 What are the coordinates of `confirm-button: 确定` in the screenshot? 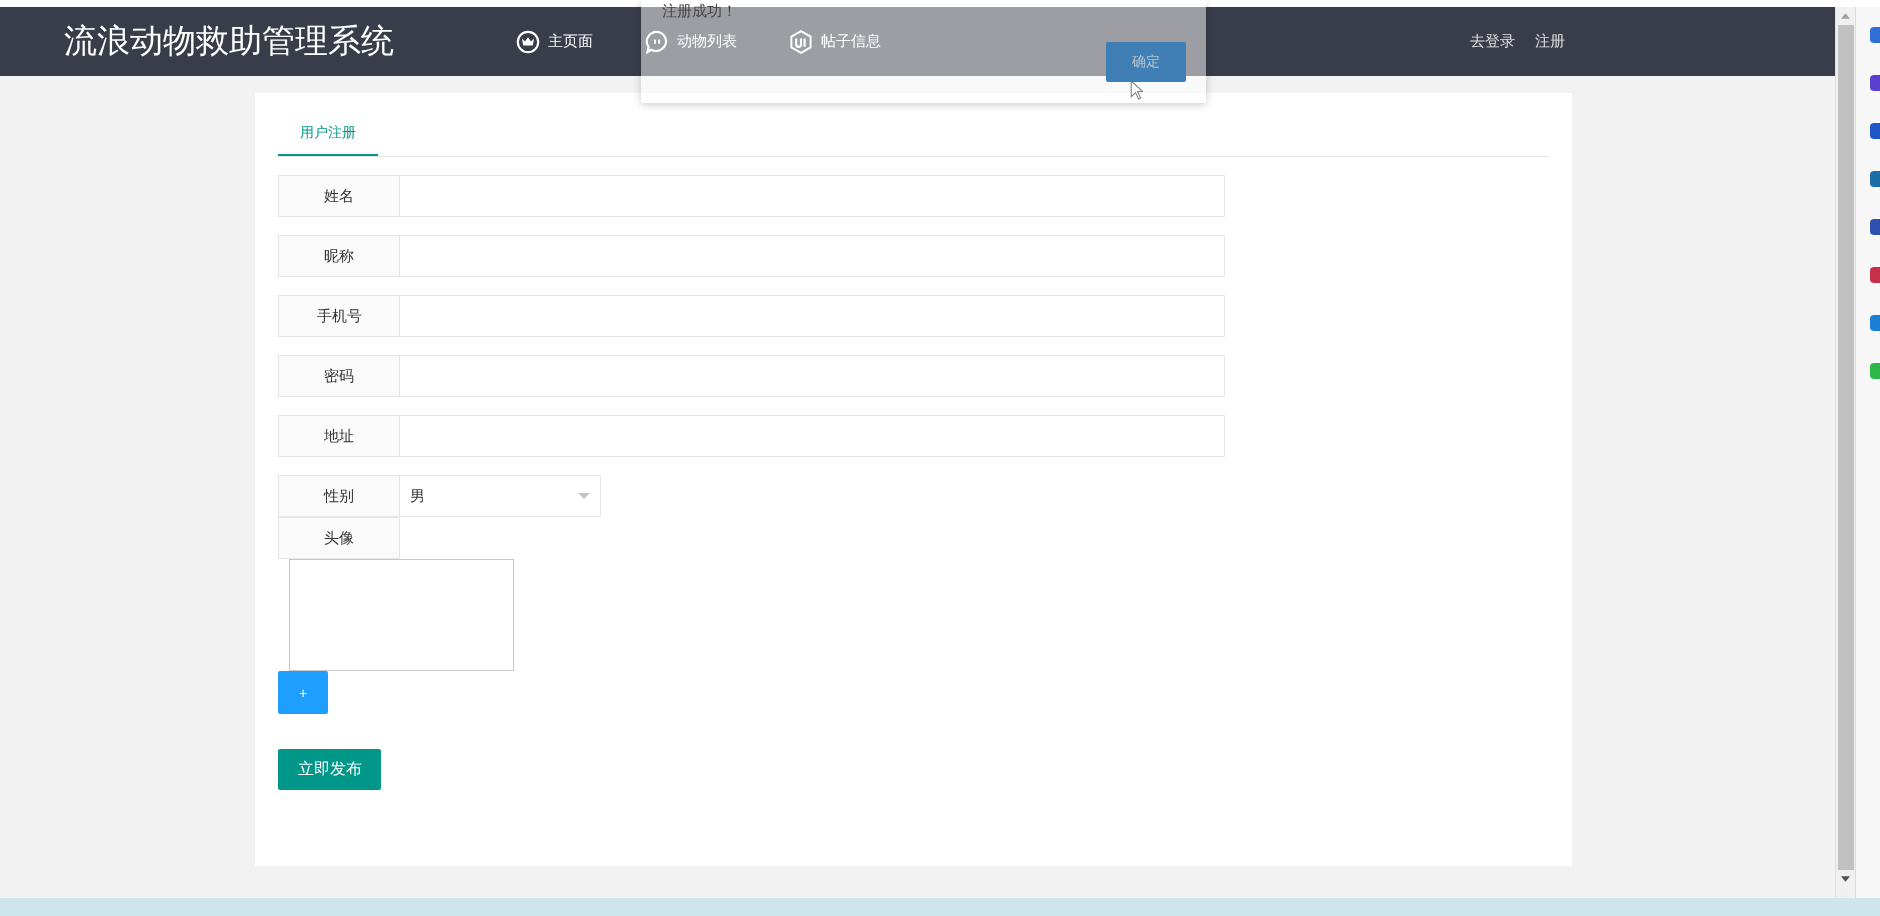 It's located at (1146, 62).